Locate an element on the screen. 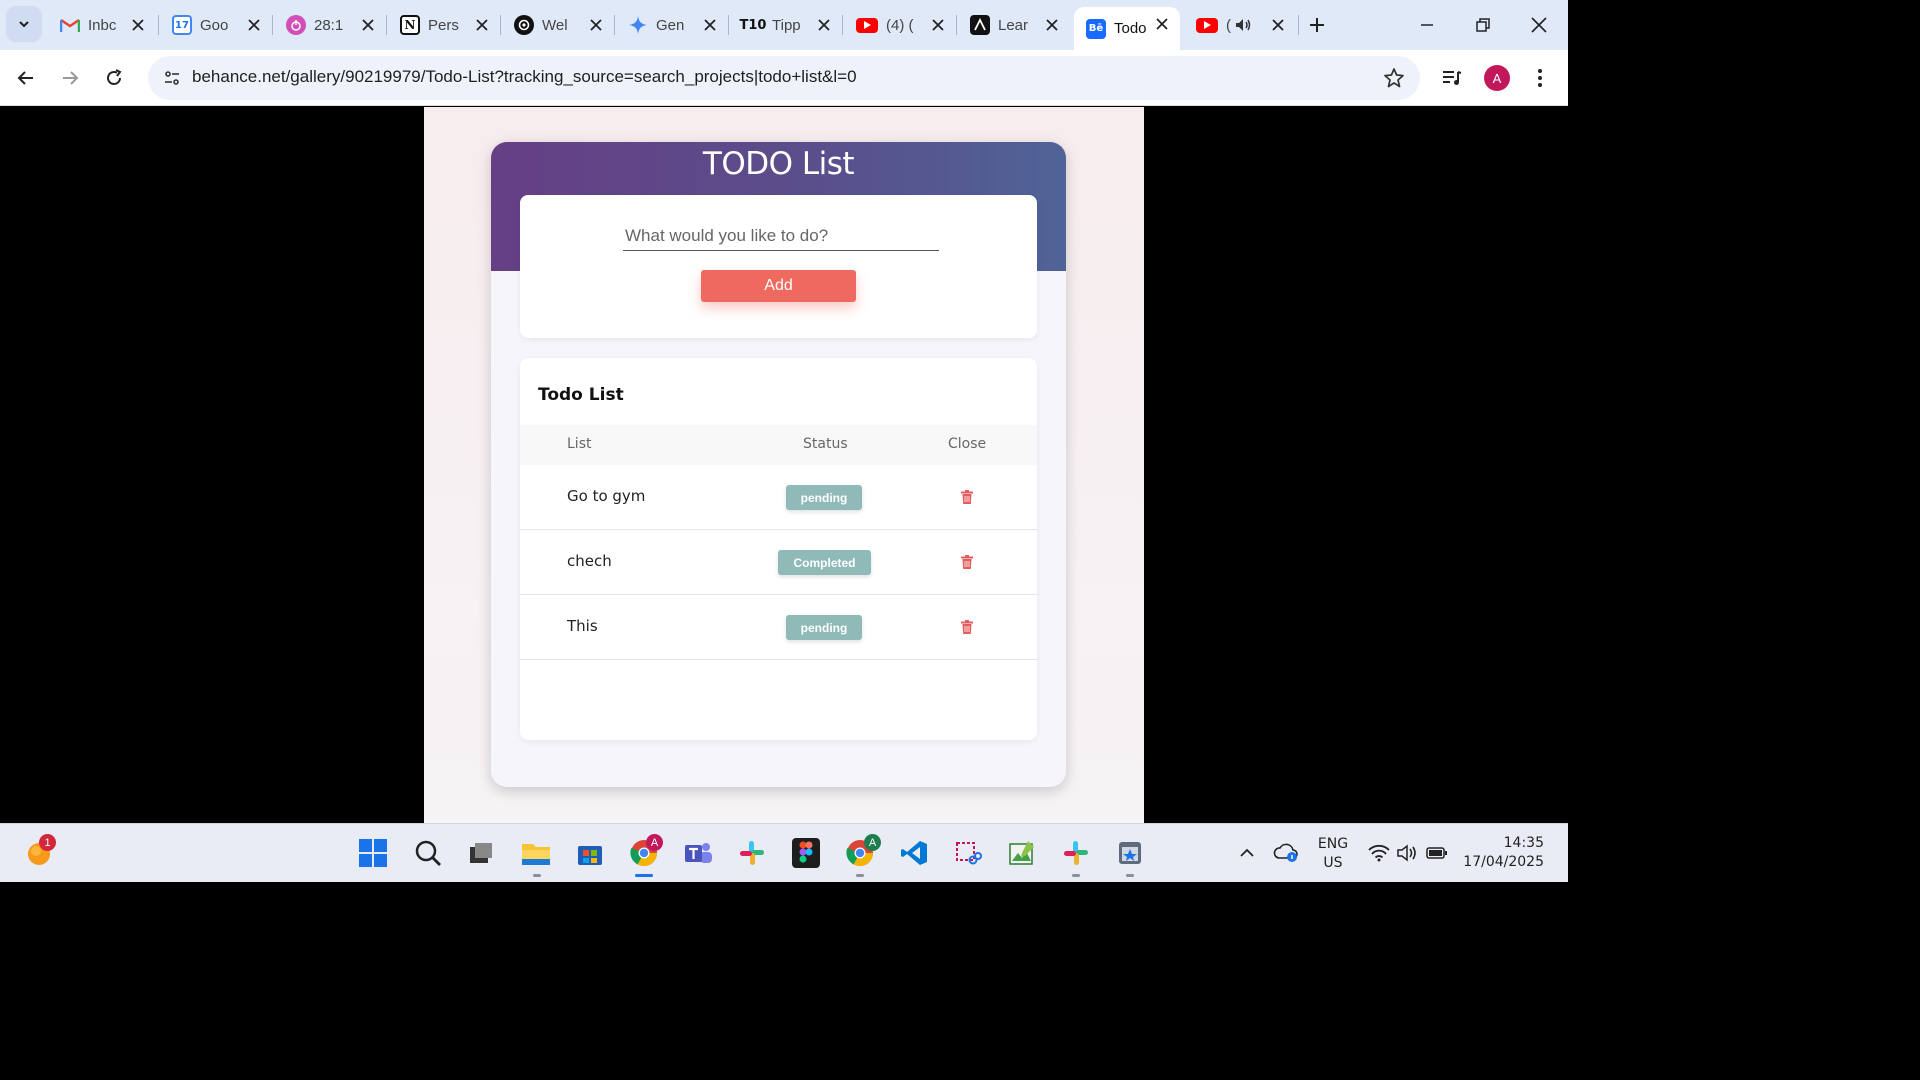 This screenshot has width=1920, height=1080. gemini-icon is located at coordinates (638, 25).